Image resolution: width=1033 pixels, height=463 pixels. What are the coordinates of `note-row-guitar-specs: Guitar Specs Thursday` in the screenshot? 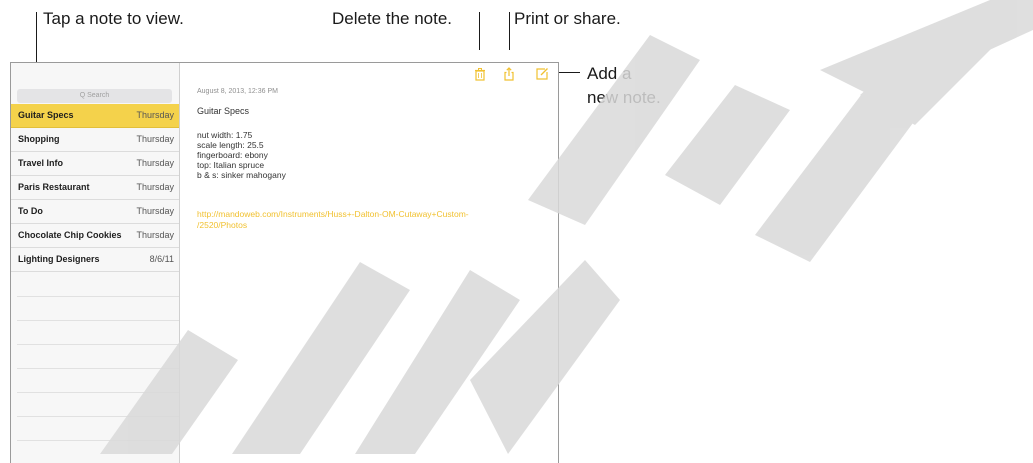 It's located at (95, 116).